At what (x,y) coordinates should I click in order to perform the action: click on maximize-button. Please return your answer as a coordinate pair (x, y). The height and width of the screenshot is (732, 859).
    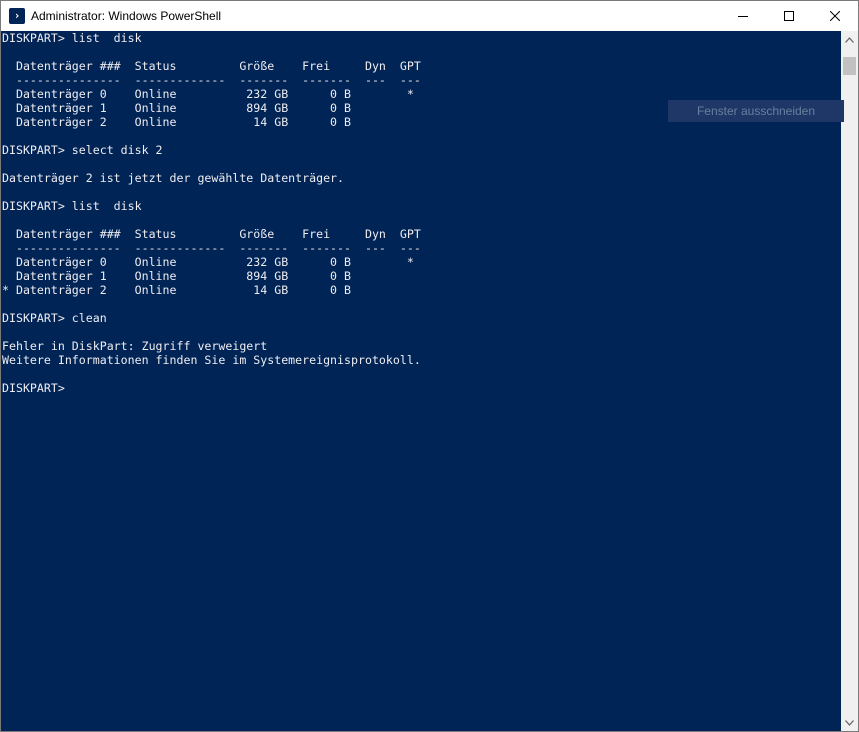
    Looking at the image, I should click on (789, 16).